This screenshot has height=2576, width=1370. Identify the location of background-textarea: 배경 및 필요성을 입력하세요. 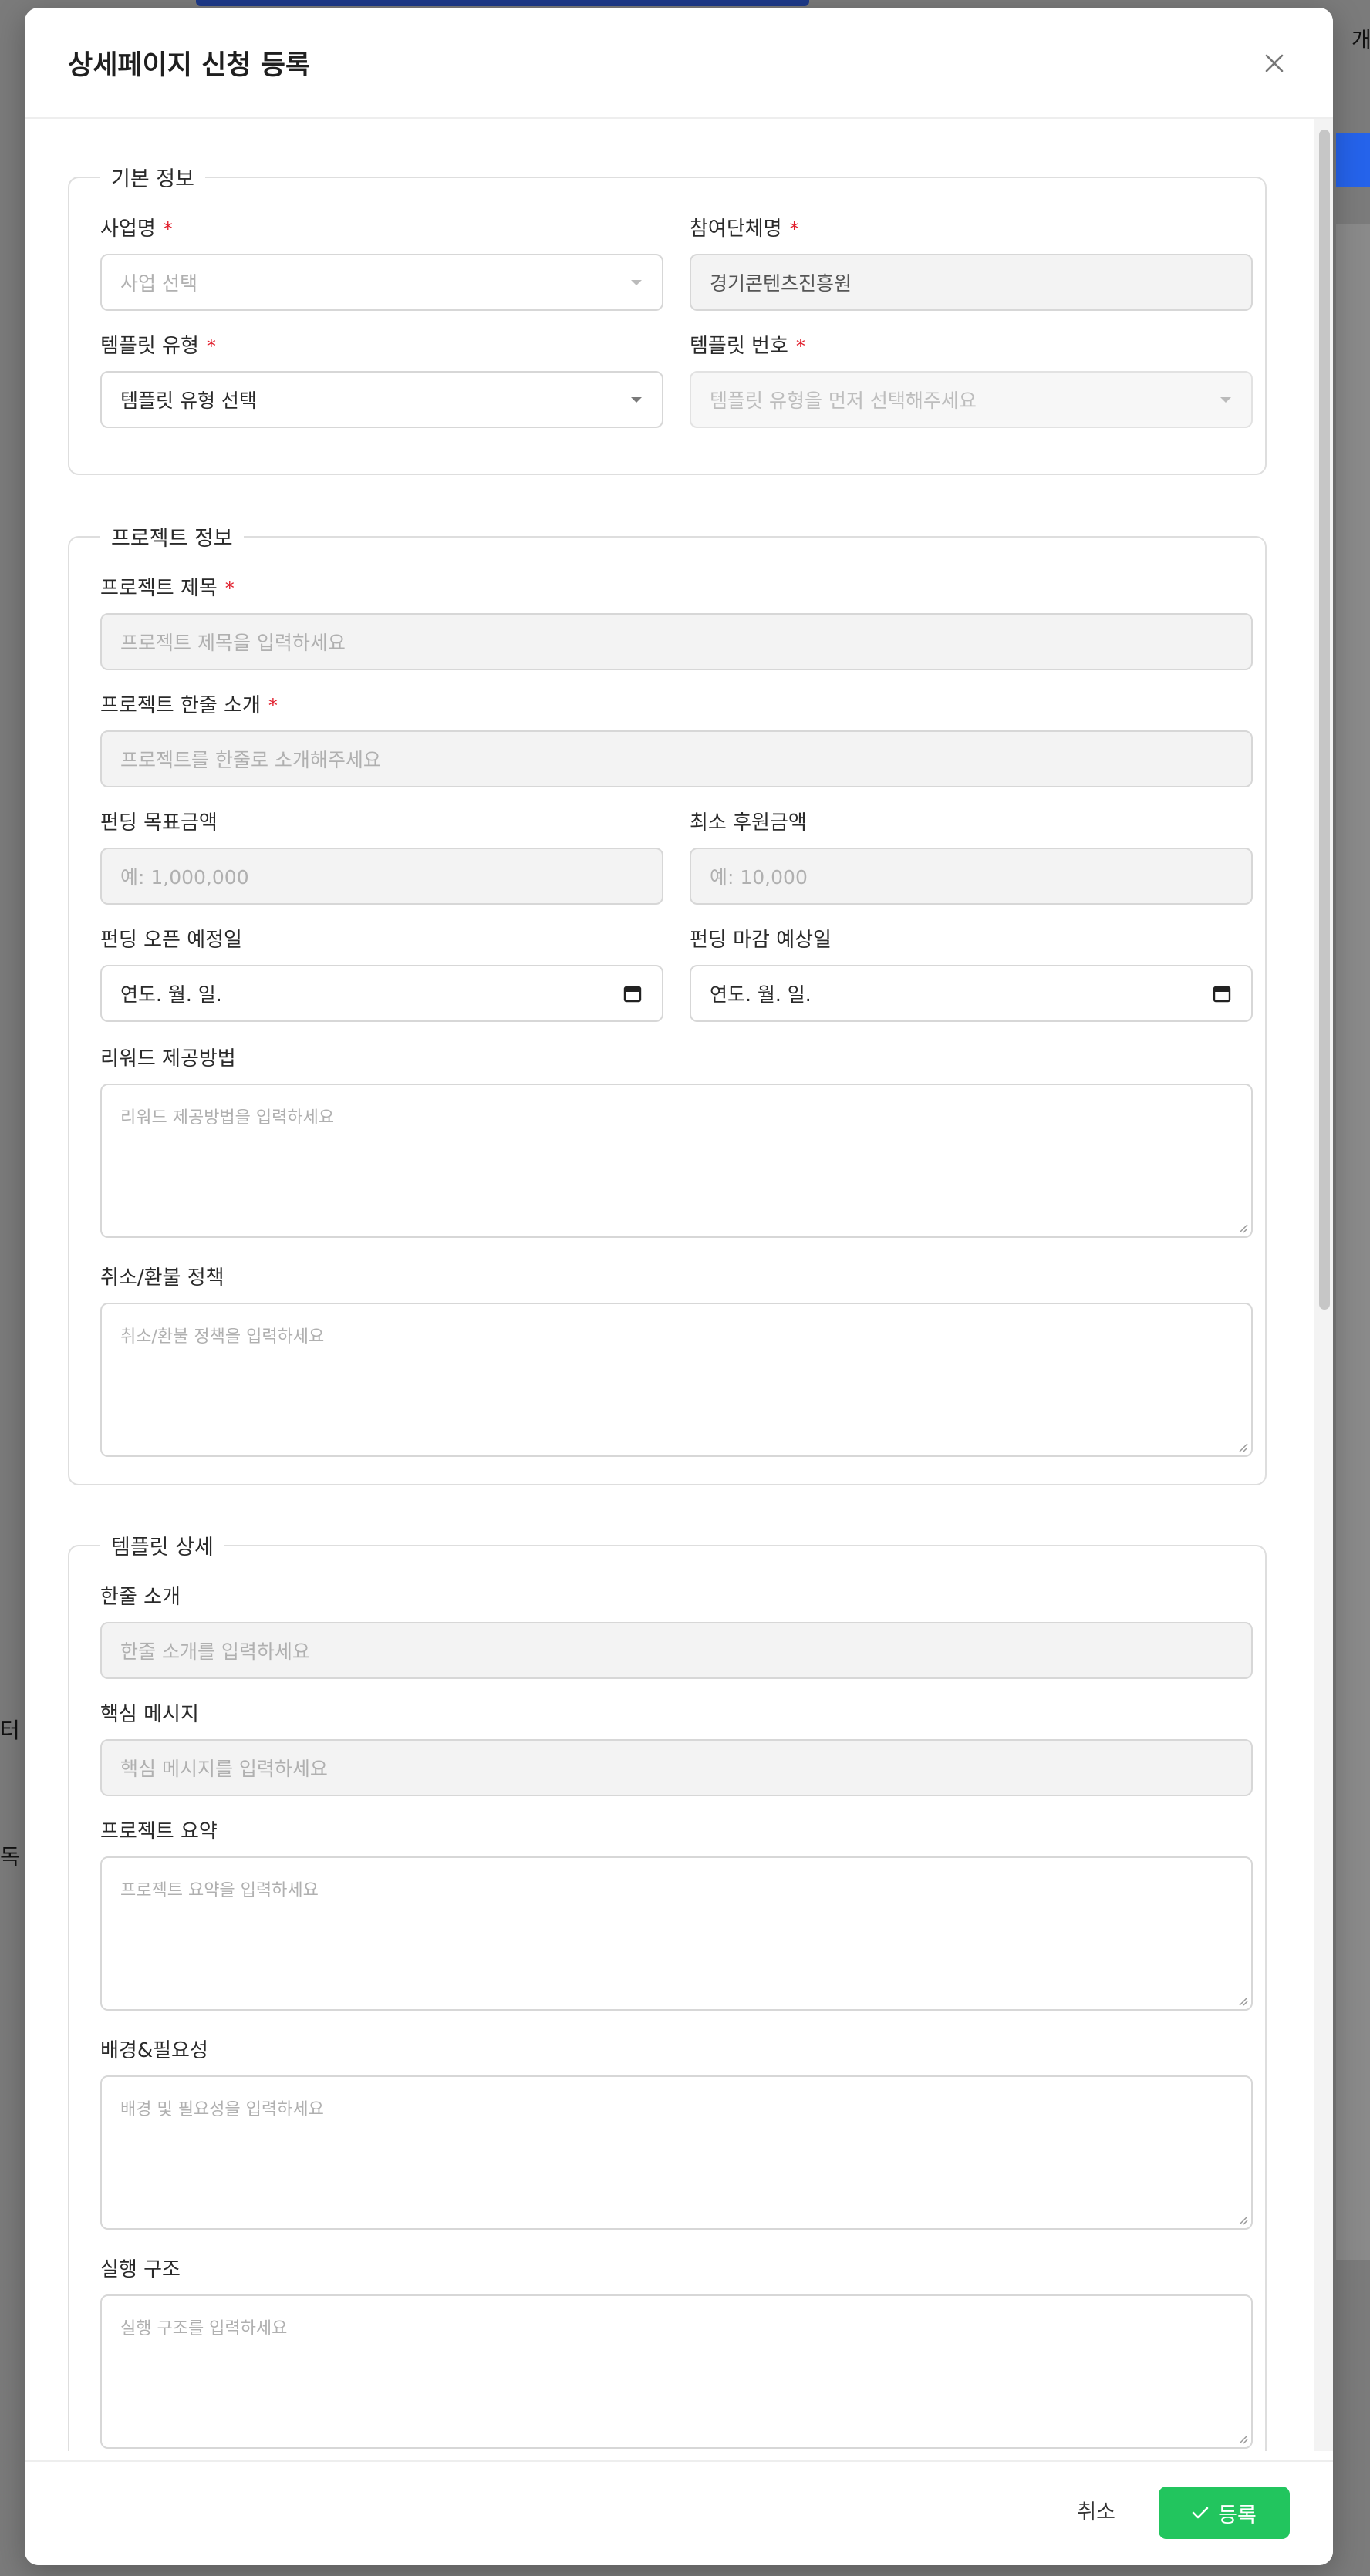
(676, 2152).